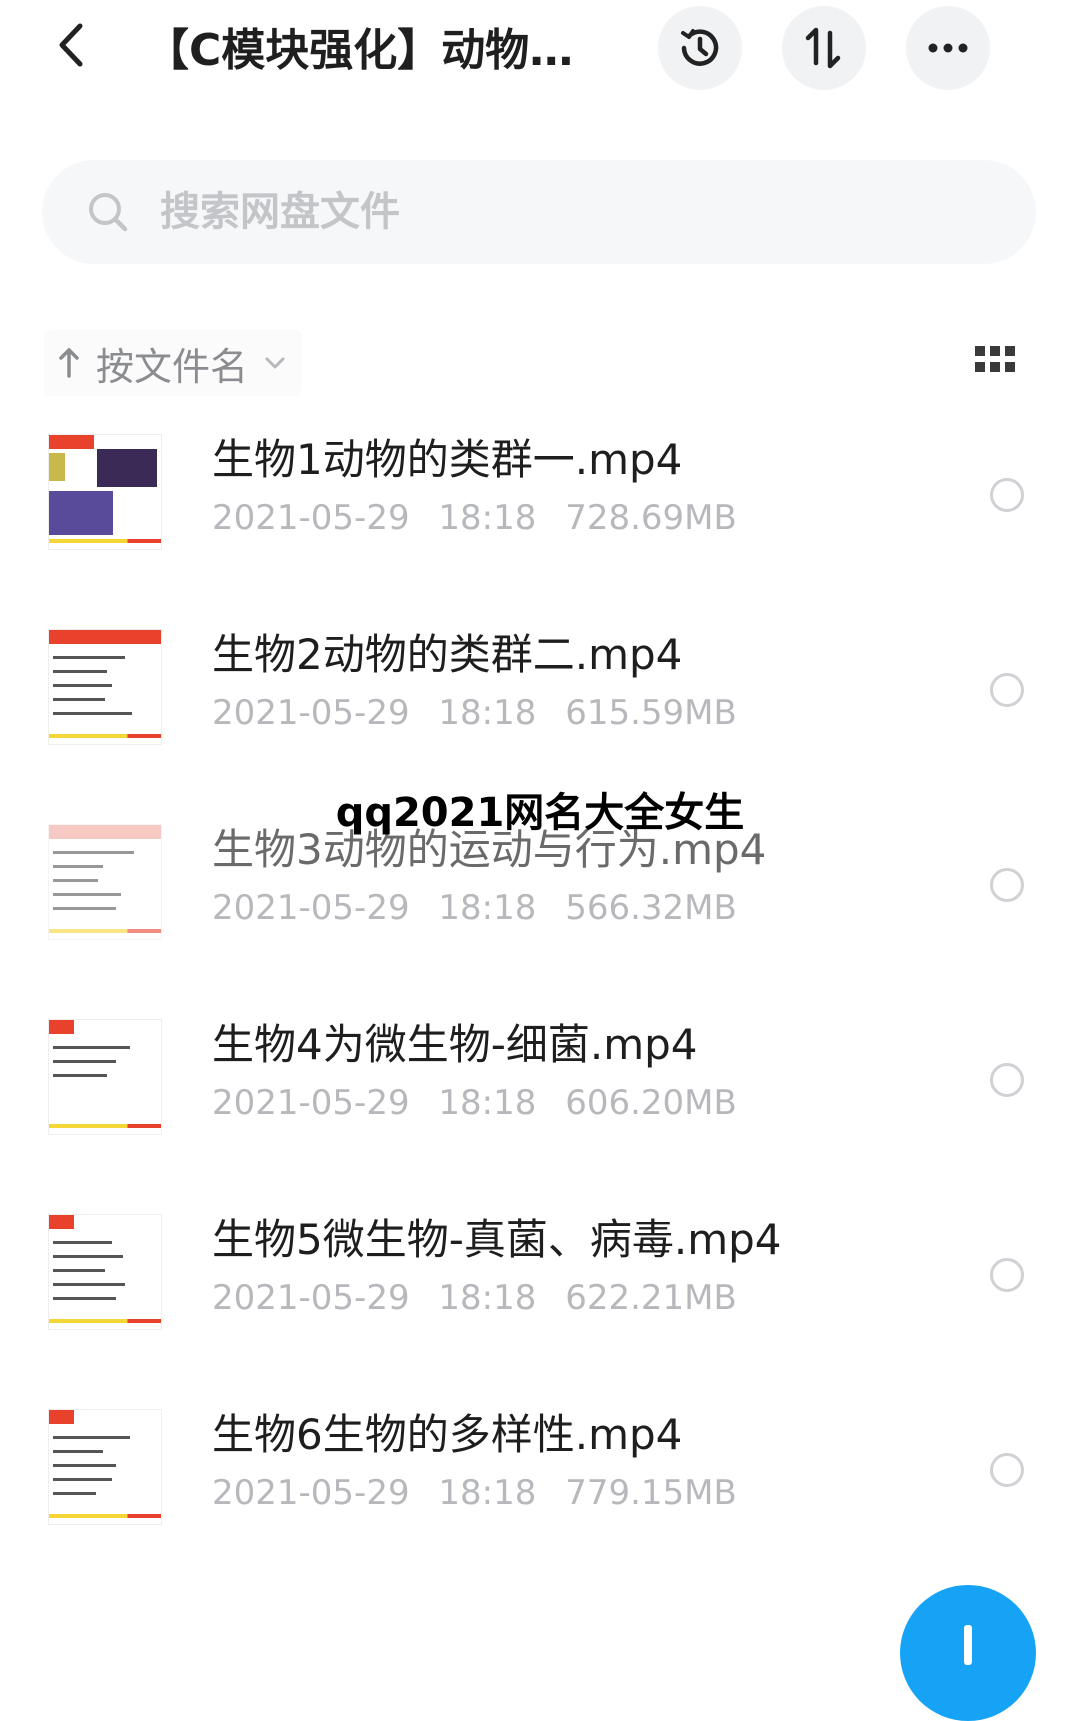 The image size is (1080, 1721). Describe the element at coordinates (69, 363) in the screenshot. I see `arrow-up-icon` at that location.